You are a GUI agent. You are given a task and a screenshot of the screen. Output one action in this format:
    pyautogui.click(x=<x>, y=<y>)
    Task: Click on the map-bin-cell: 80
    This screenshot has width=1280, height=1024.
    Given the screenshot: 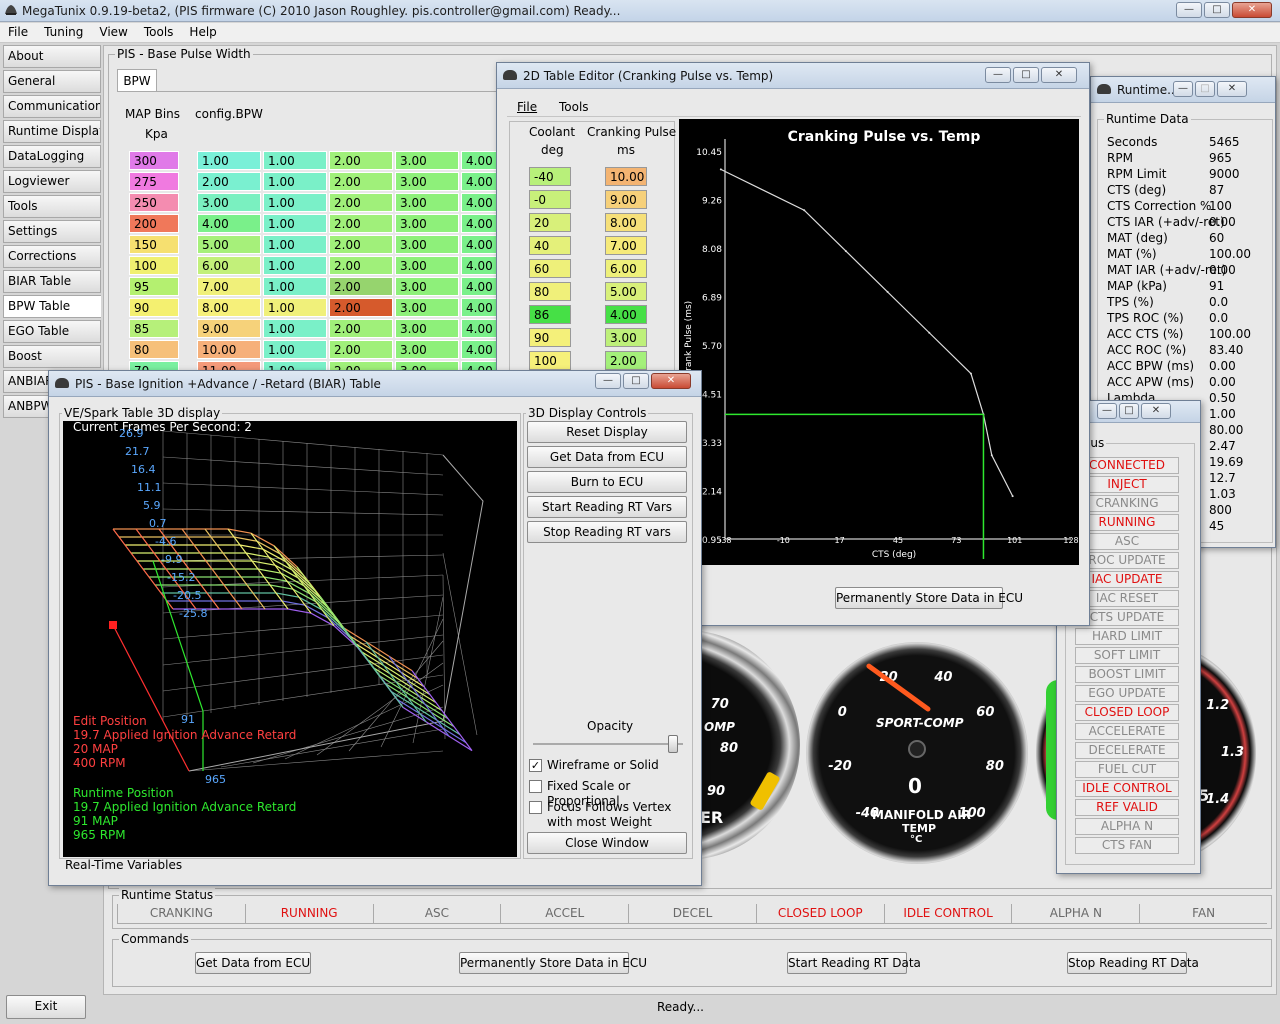 What is the action you would take?
    pyautogui.click(x=154, y=349)
    